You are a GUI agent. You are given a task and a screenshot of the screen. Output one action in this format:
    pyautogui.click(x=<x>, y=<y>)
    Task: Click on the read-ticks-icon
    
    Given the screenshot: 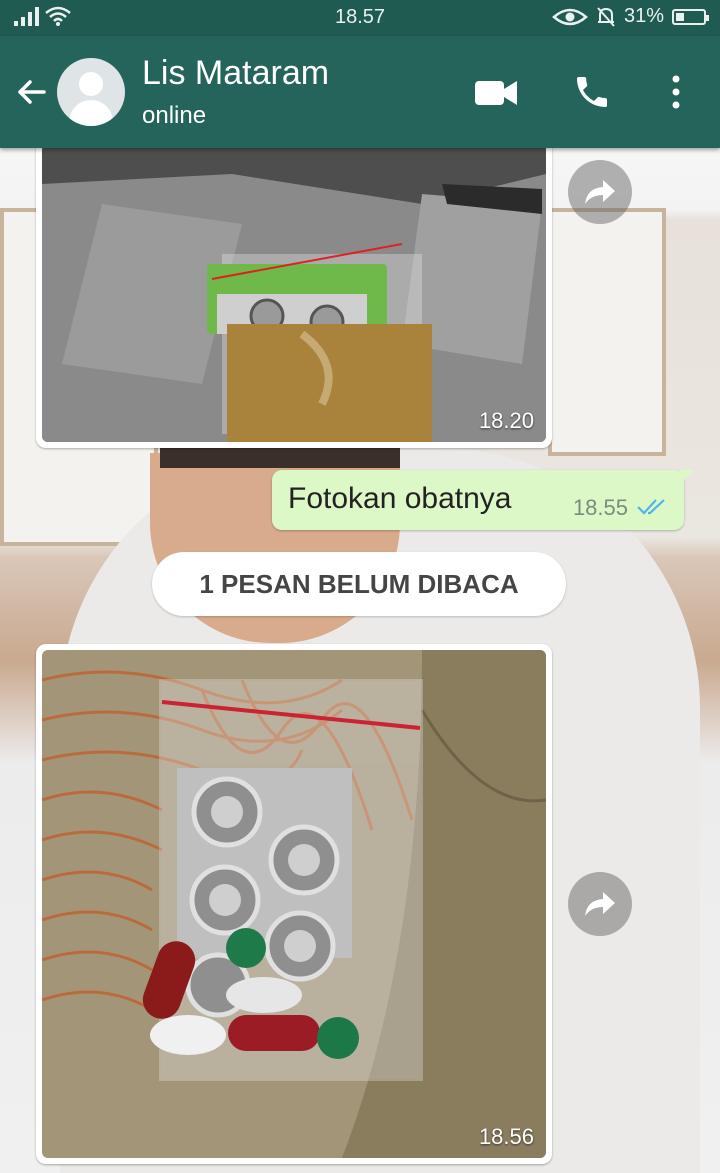 What is the action you would take?
    pyautogui.click(x=651, y=507)
    